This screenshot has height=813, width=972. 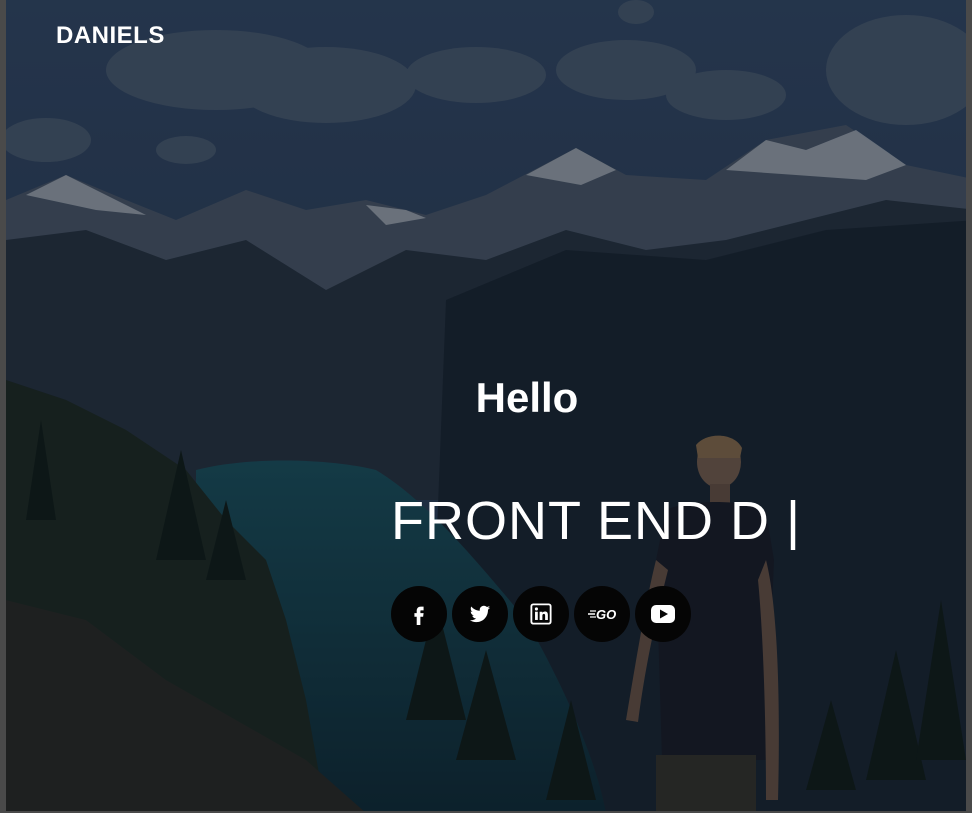 I want to click on social-links: GO, so click(x=541, y=614).